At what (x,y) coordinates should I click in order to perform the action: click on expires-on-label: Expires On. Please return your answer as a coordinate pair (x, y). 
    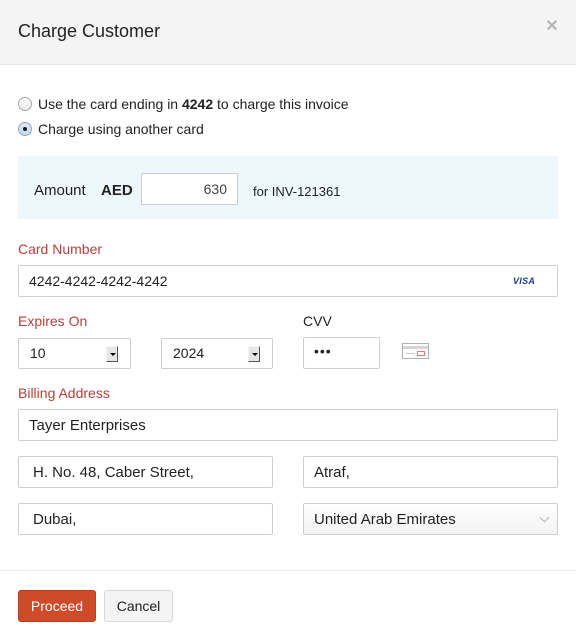
    Looking at the image, I should click on (53, 321).